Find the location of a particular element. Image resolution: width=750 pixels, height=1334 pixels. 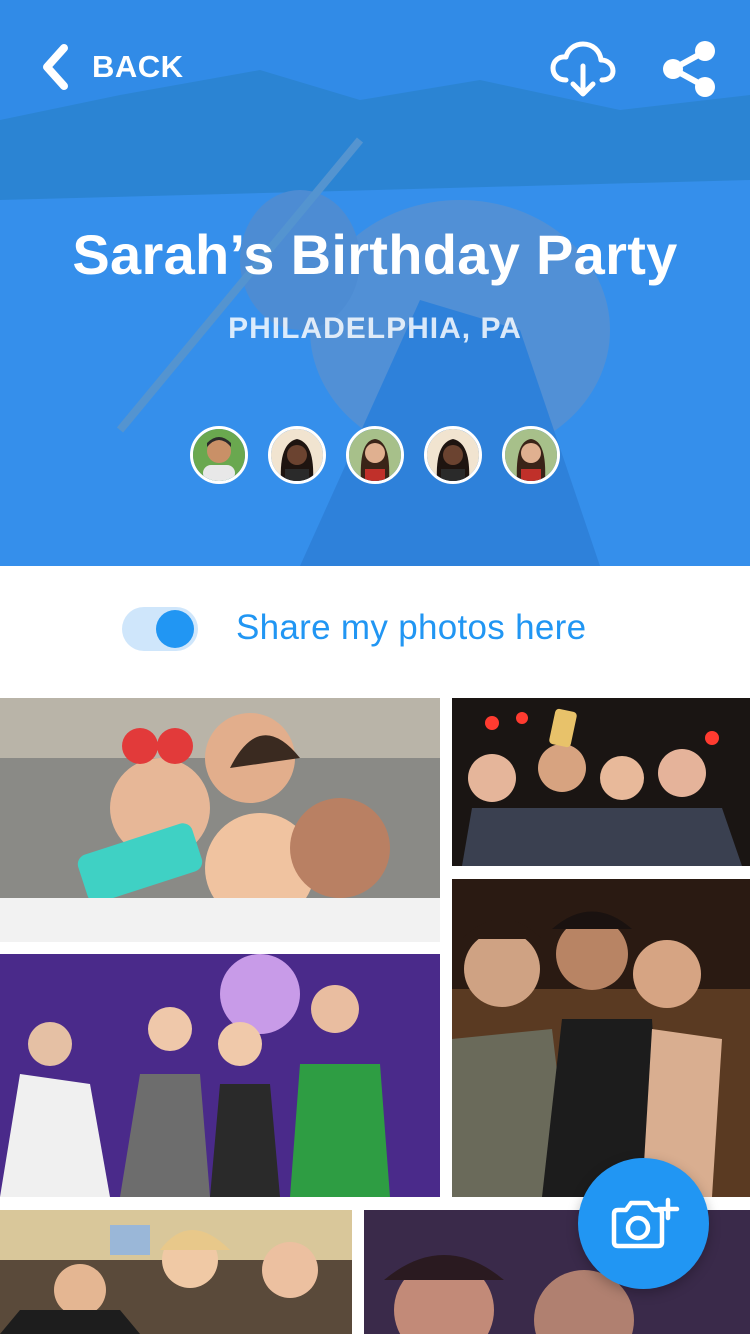

event-title: Sarah’s Birthday Party is located at coordinates (375, 254).